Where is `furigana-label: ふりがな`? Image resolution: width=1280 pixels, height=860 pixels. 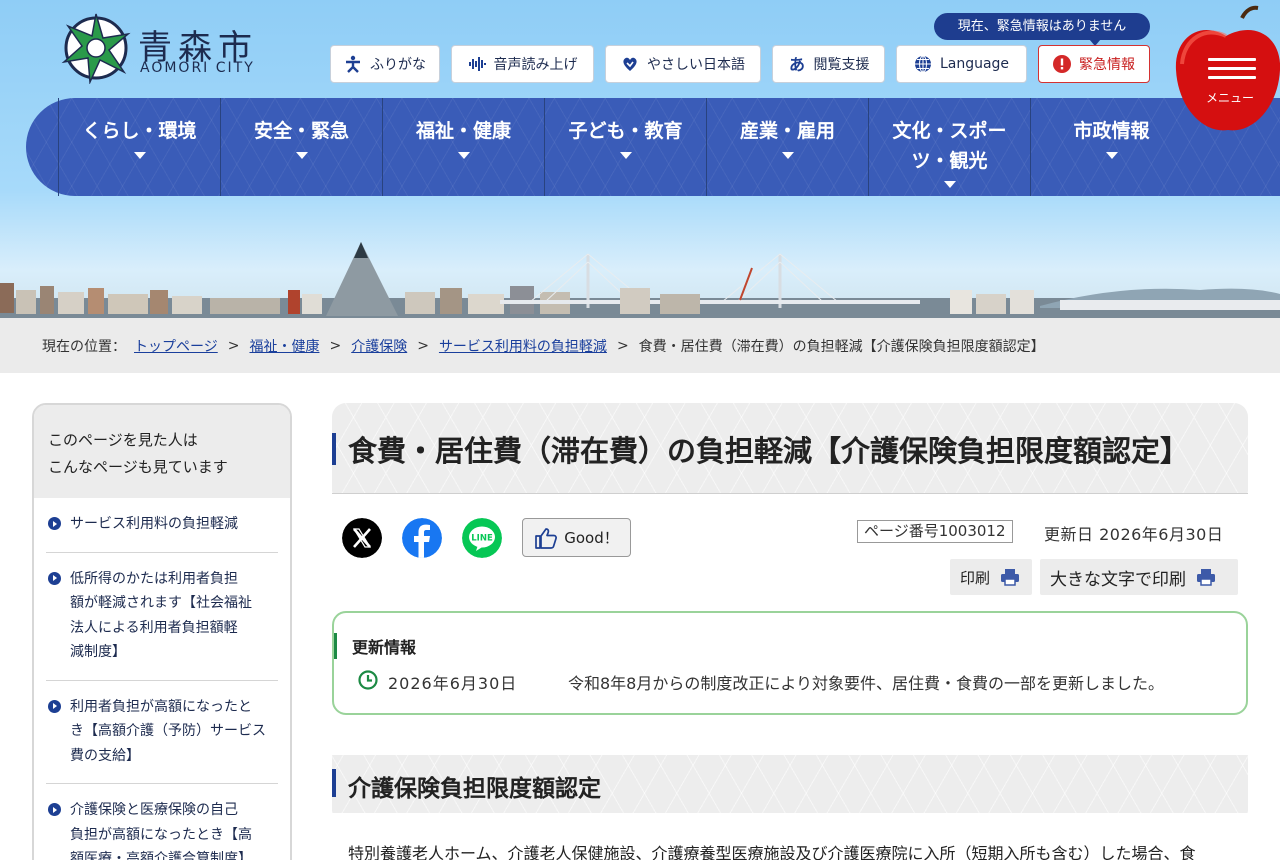
furigana-label: ふりがな is located at coordinates (398, 65).